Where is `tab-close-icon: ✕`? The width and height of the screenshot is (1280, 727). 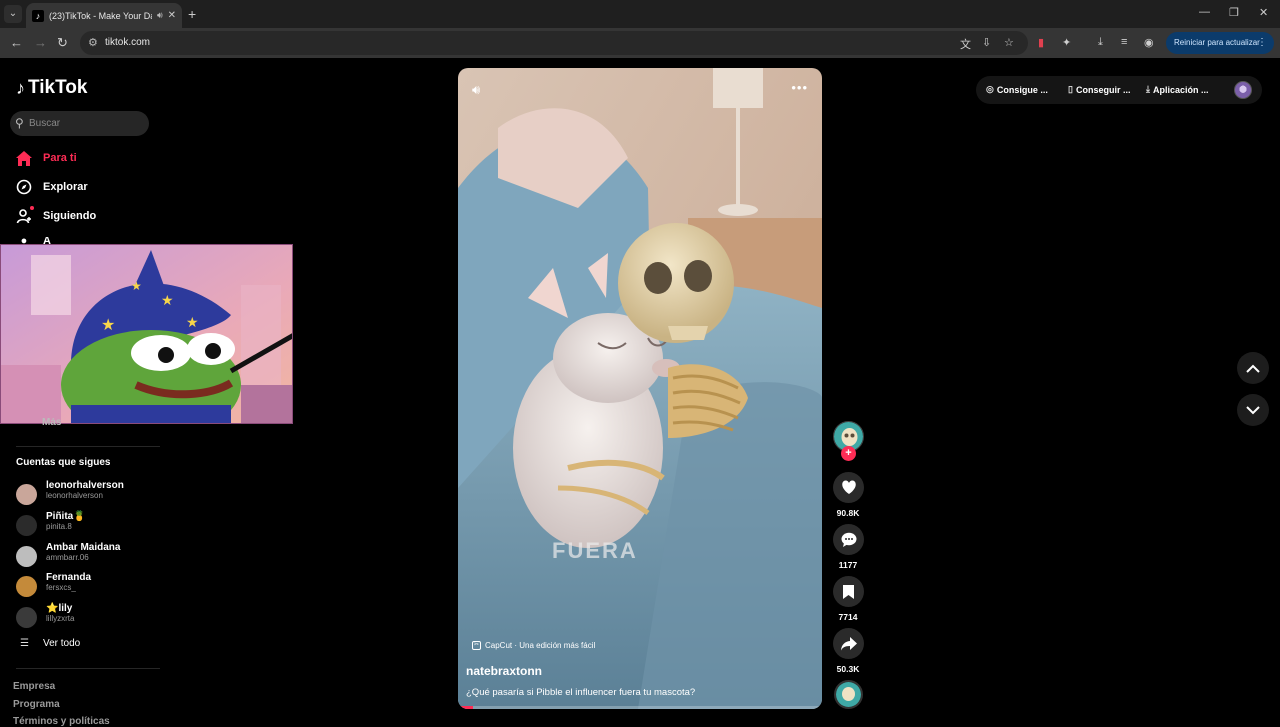 tab-close-icon: ✕ is located at coordinates (172, 15).